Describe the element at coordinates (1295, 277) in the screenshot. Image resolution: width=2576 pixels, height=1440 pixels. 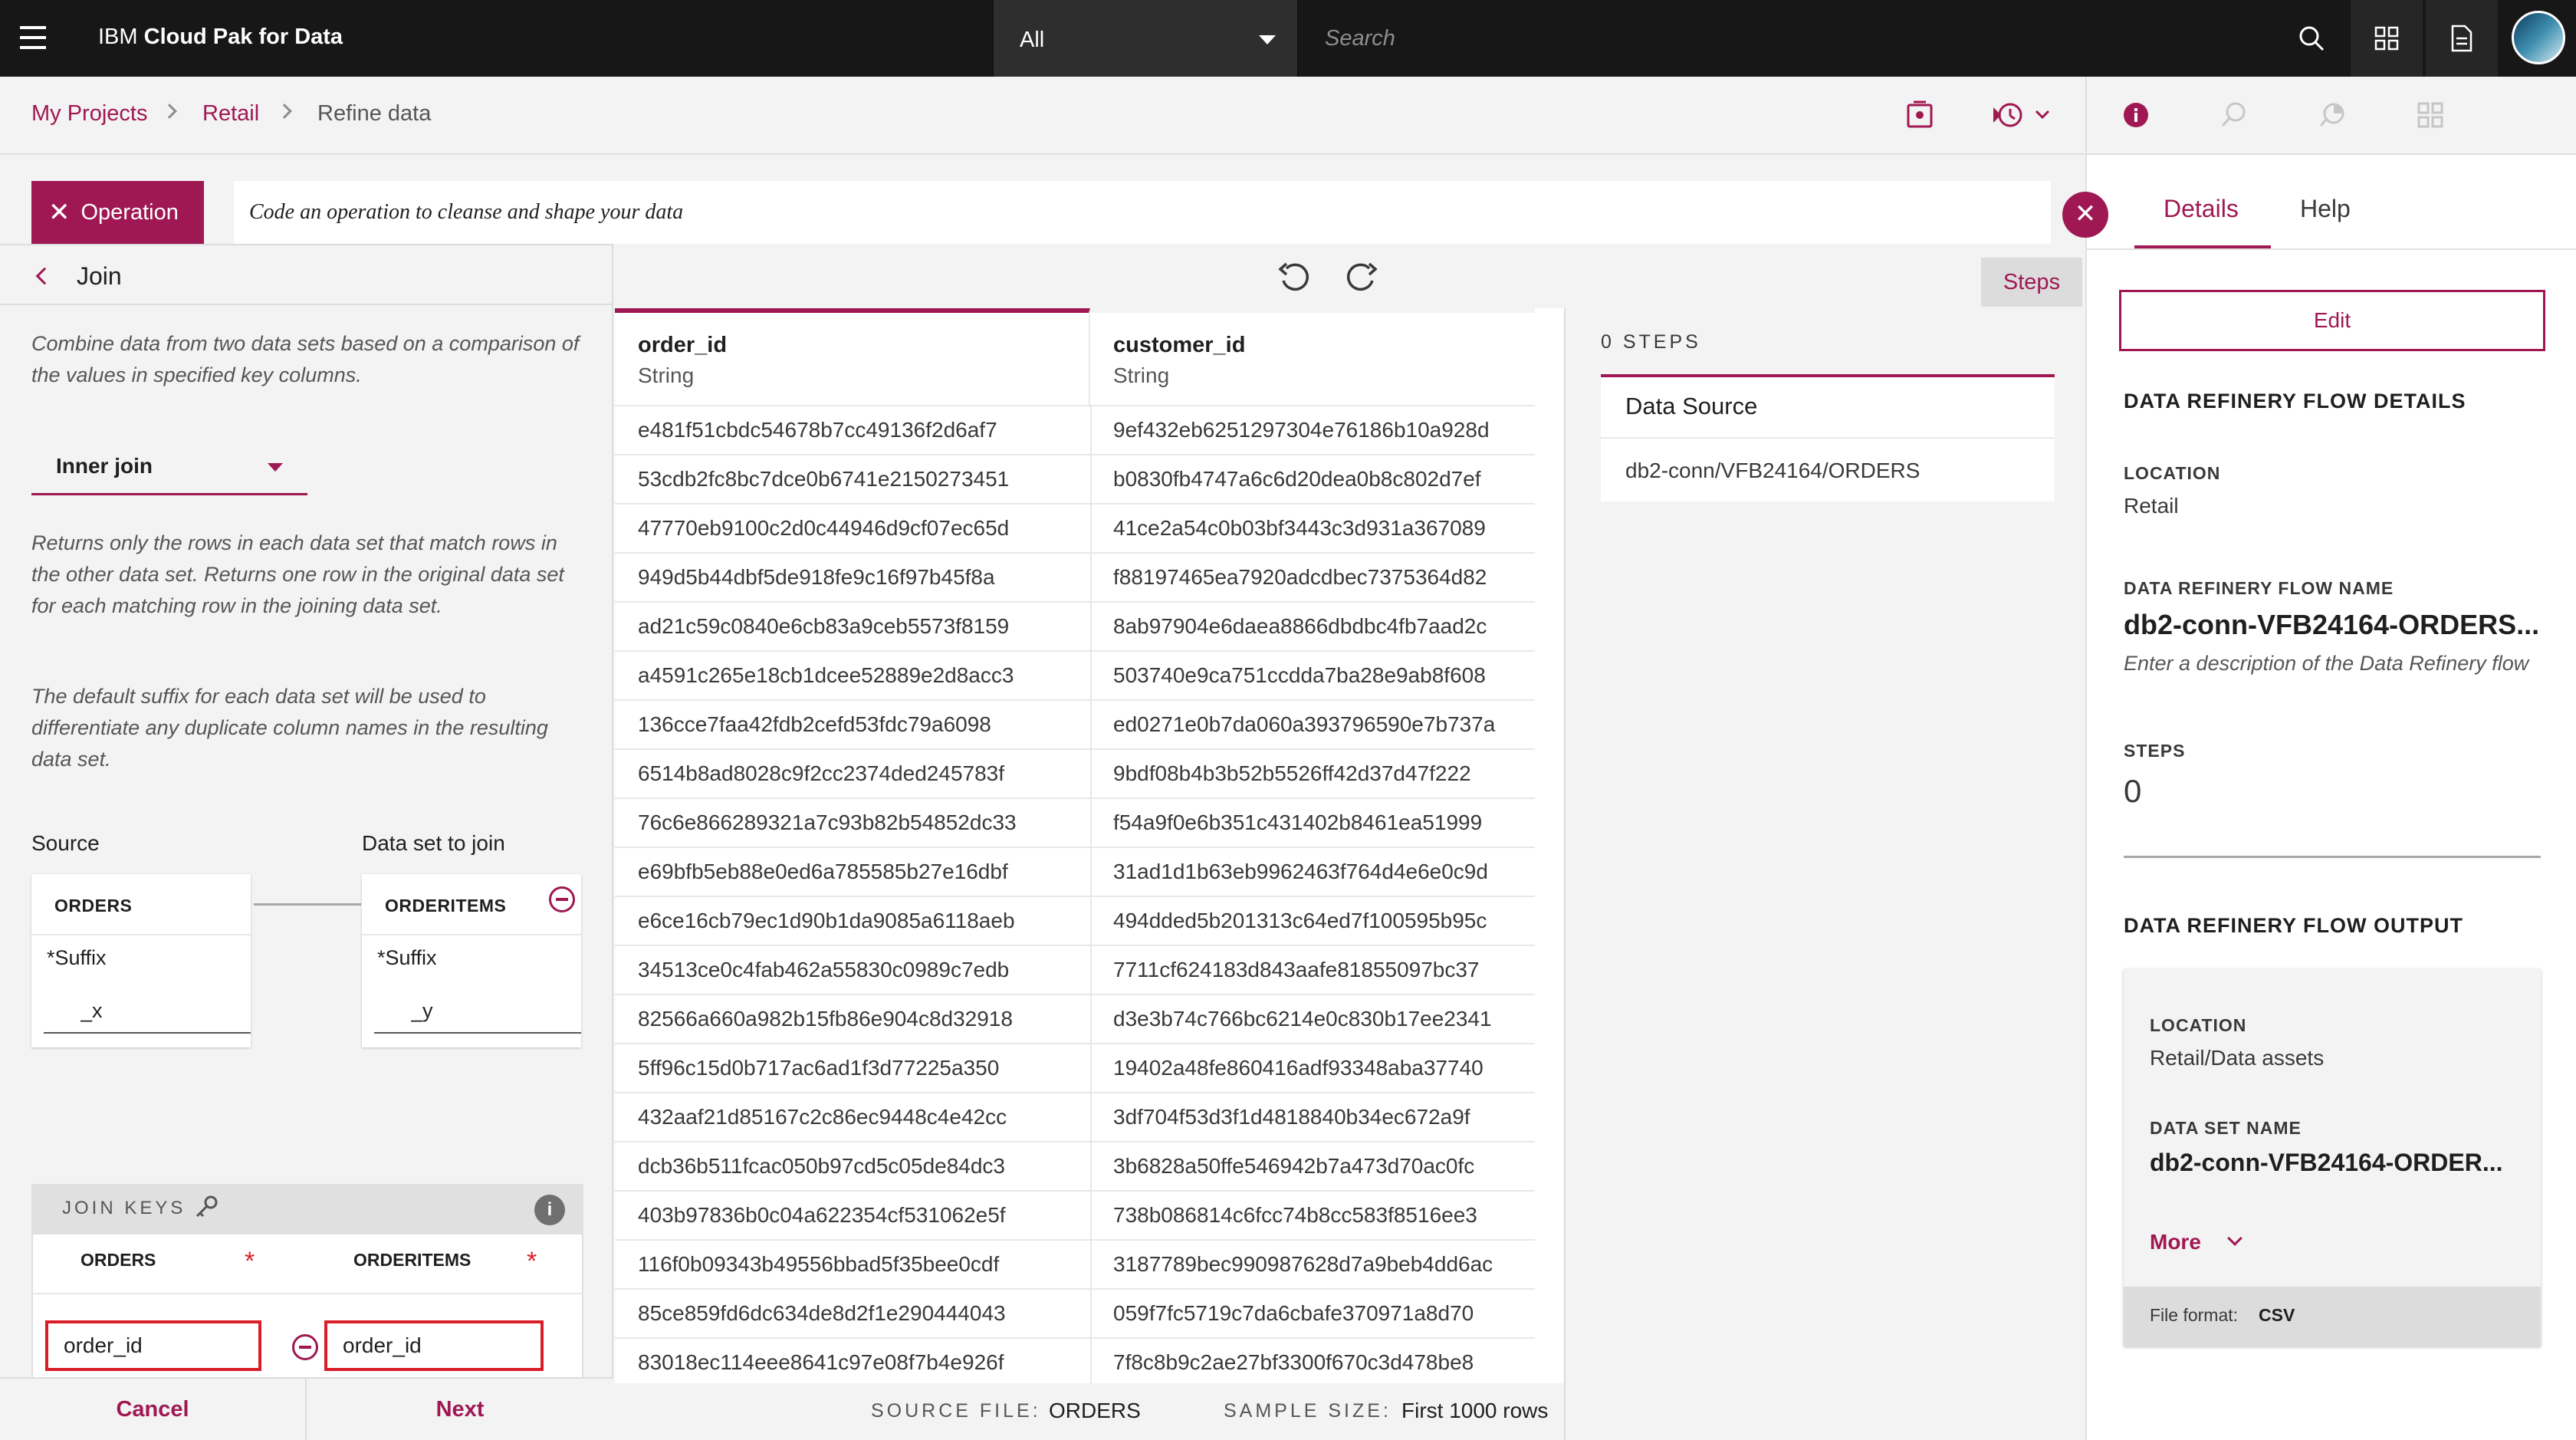
I see `undo-icon` at that location.